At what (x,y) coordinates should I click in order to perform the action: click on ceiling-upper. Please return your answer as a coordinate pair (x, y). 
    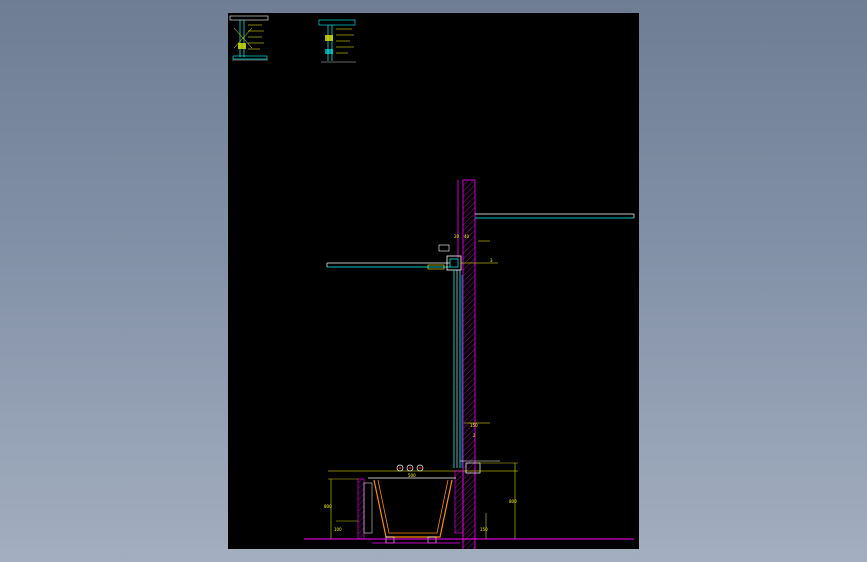
    Looking at the image, I should click on (555, 216).